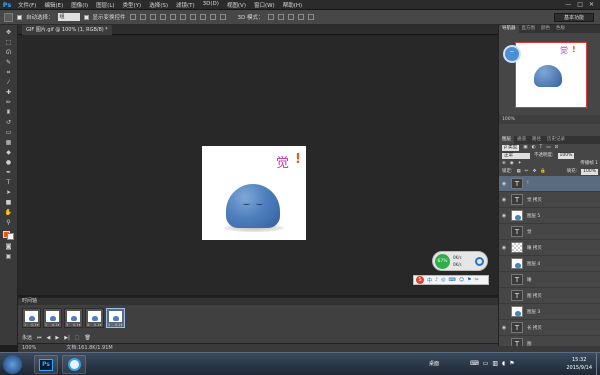 The image size is (600, 375). What do you see at coordinates (9, 92) in the screenshot?
I see `healing-brush-tool-icon: ✚` at bounding box center [9, 92].